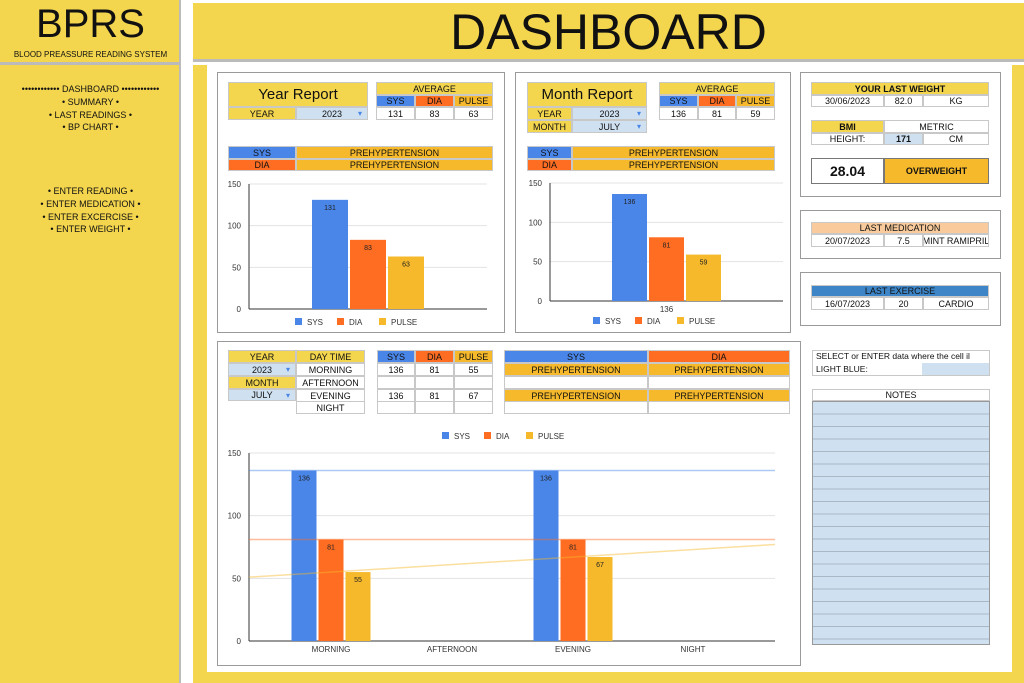 Image resolution: width=1024 pixels, height=683 pixels. Describe the element at coordinates (90, 204) in the screenshot. I see `nav-enter-medication: • ENTER MEDICATION •` at that location.